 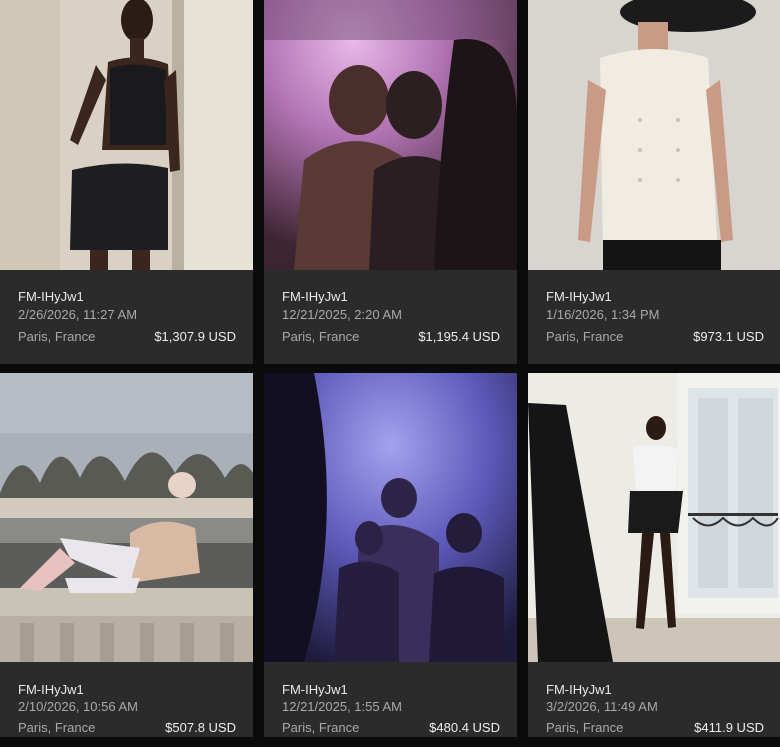 What do you see at coordinates (342, 706) in the screenshot?
I see `listing-datetime: 12/21/2025, 1:55 AM` at bounding box center [342, 706].